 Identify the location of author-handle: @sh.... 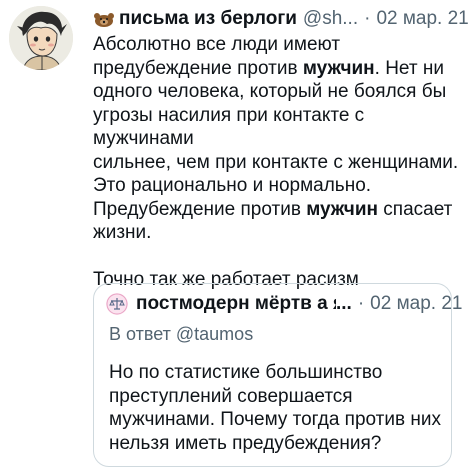
(330, 19).